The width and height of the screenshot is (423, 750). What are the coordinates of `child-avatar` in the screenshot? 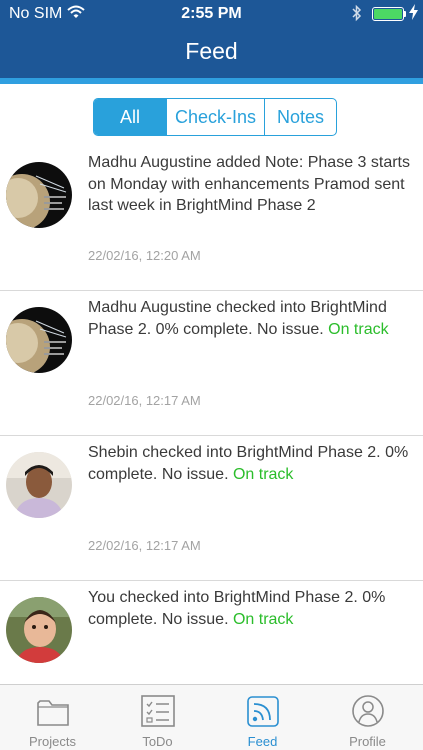 It's located at (39, 630).